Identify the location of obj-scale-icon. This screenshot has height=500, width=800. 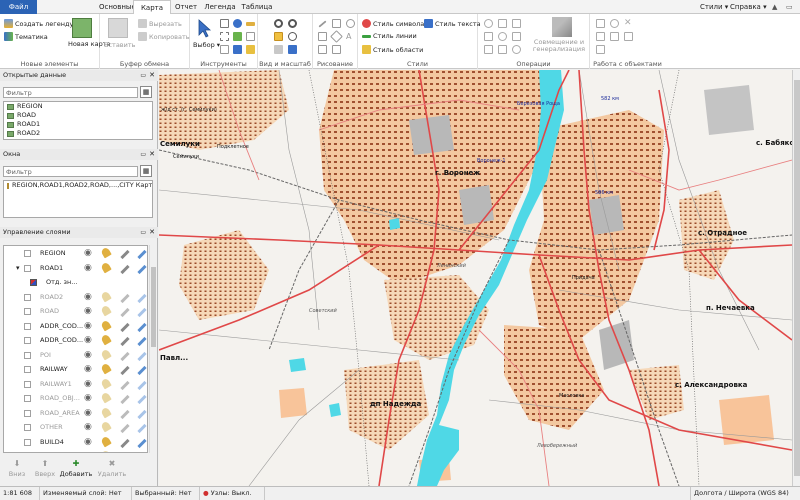
(600, 49).